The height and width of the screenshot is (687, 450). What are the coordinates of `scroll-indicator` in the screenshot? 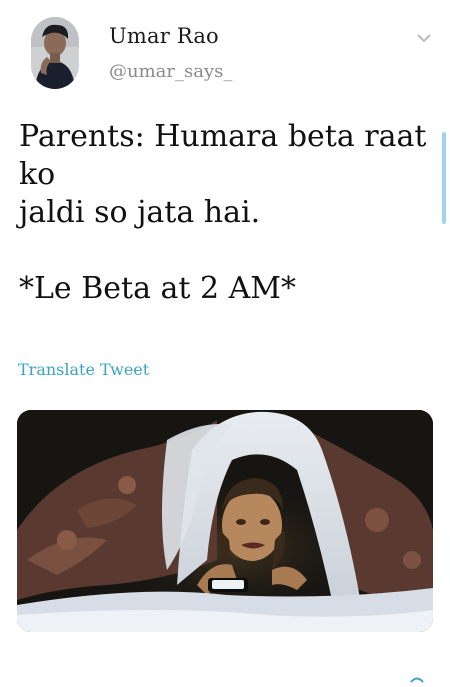 It's located at (444, 178).